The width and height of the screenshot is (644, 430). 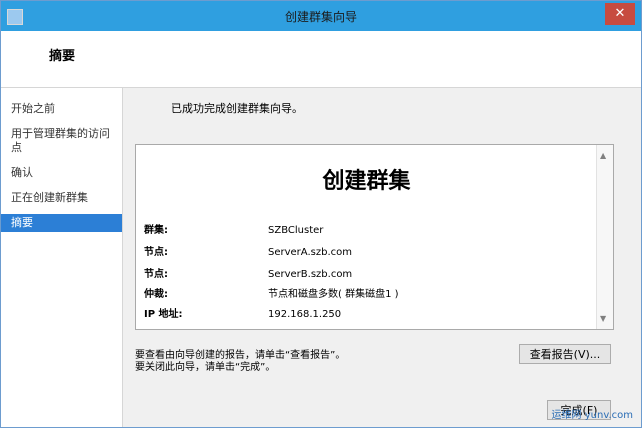 What do you see at coordinates (248, 250) in the screenshot?
I see `report-row-node1: 节点: ServerA.szb.com` at bounding box center [248, 250].